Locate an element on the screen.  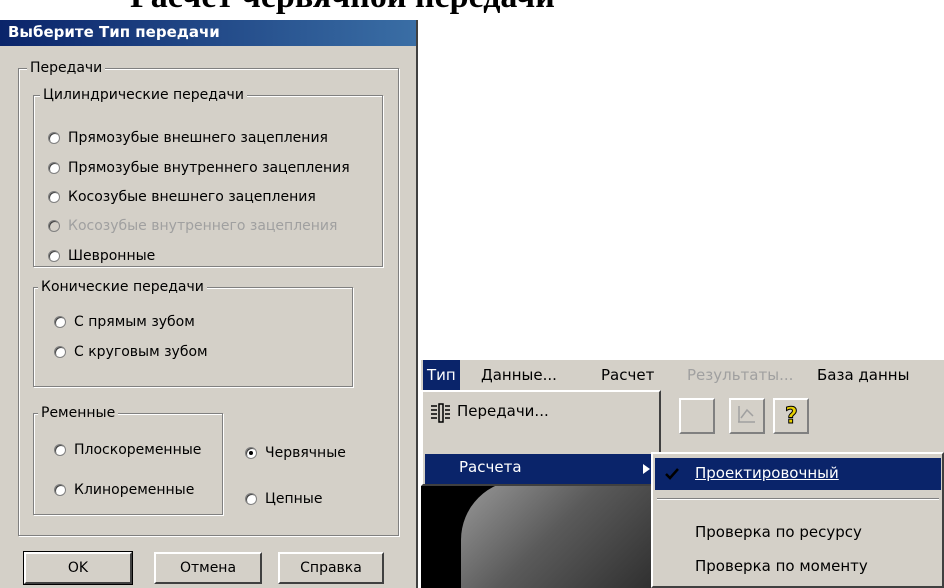
radio-flat-belt: Плоскоременные is located at coordinates (127, 450).